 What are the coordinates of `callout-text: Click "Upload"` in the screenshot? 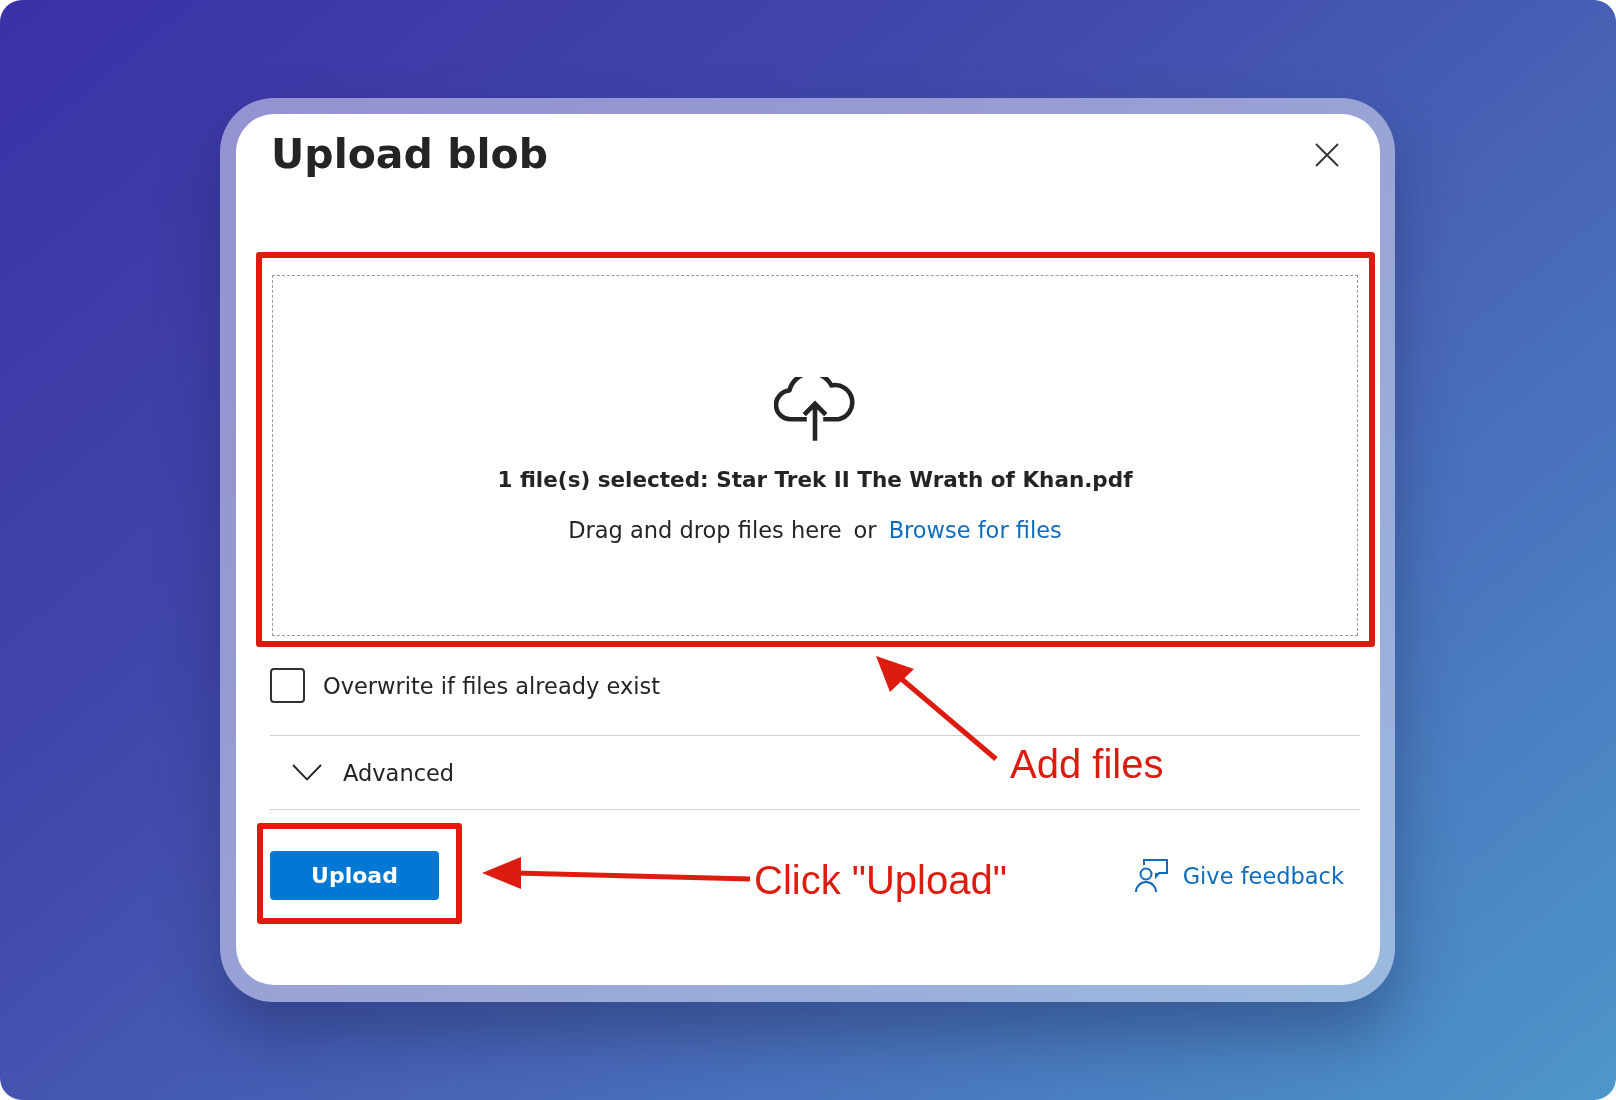 It's located at (880, 880).